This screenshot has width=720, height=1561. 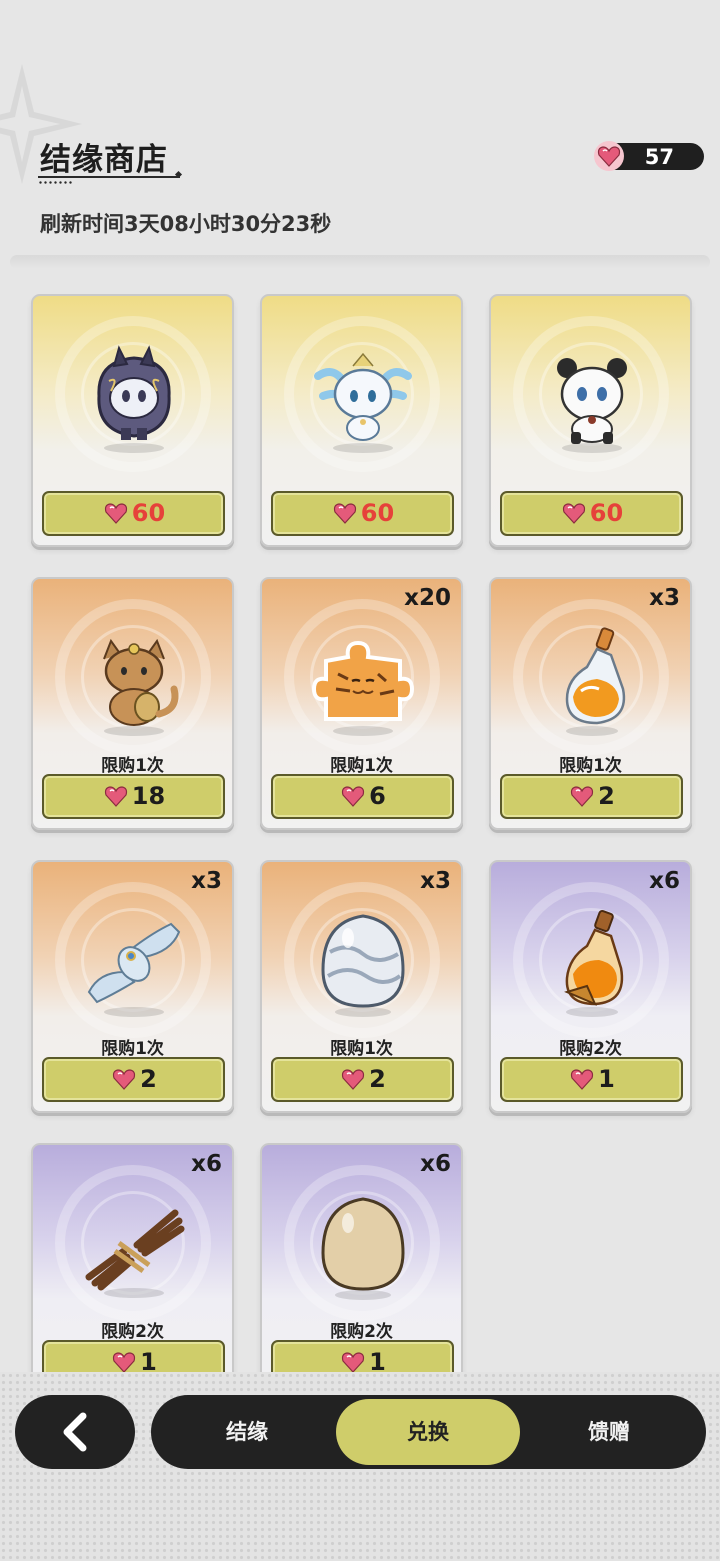 What do you see at coordinates (659, 157) in the screenshot?
I see `currency-amount: 57` at bounding box center [659, 157].